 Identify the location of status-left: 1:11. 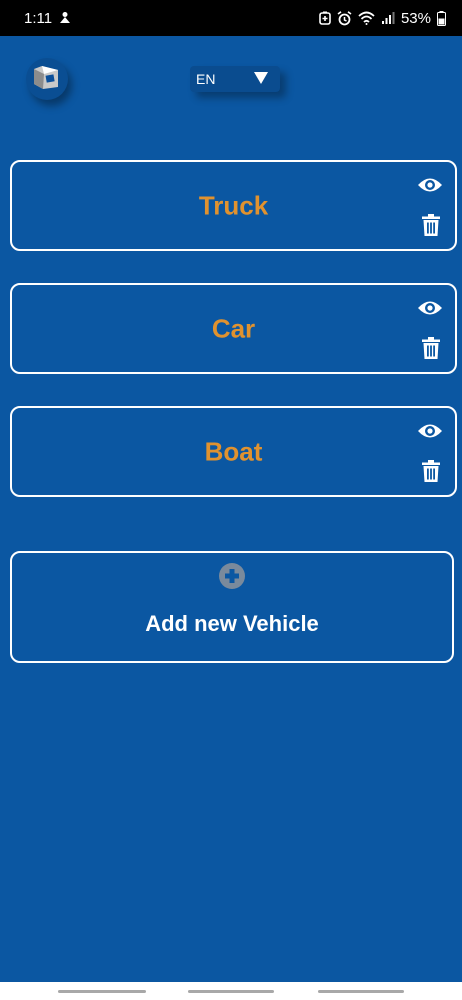
(48, 18).